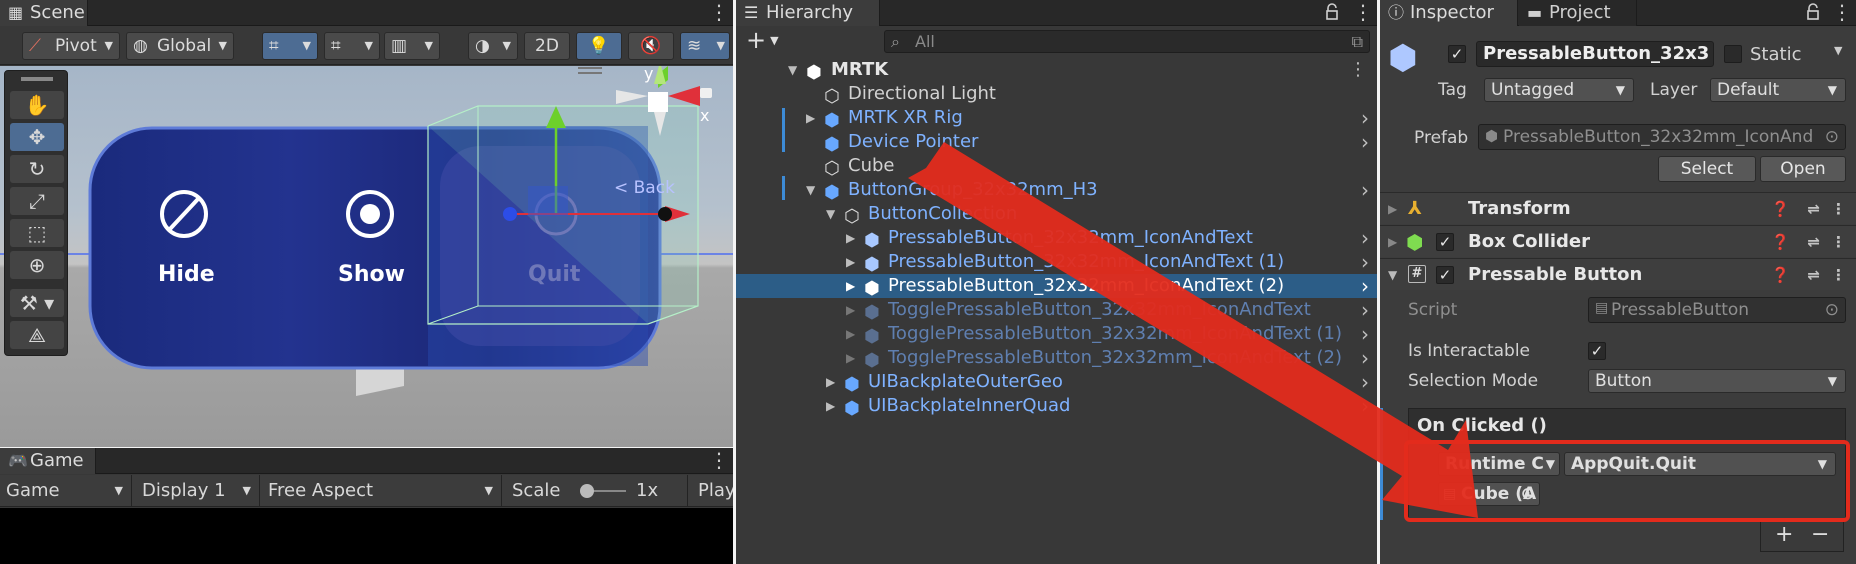 The image size is (1856, 564). What do you see at coordinates (705, 46) in the screenshot?
I see `effects-toggle-button: ≋ ▼` at bounding box center [705, 46].